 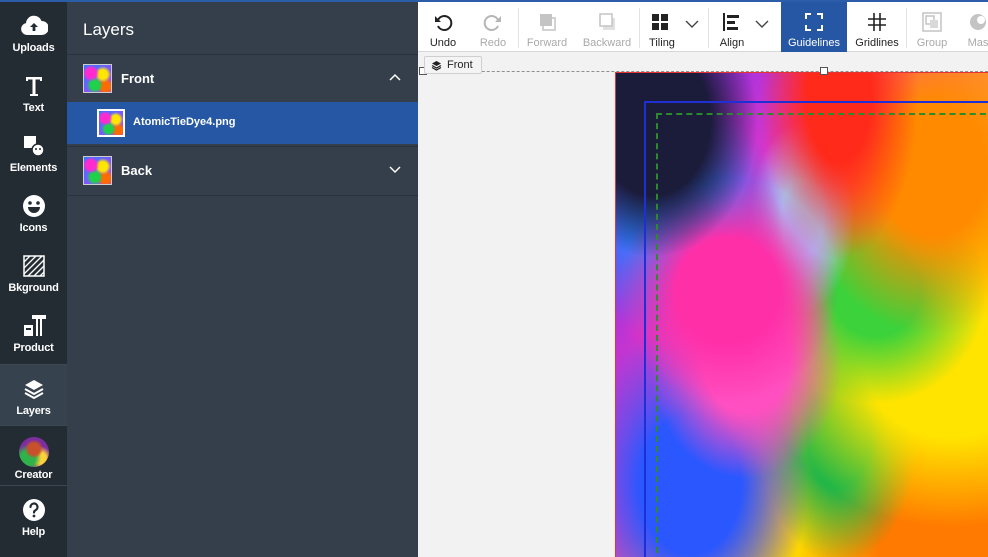 What do you see at coordinates (673, 22) in the screenshot?
I see `tiling-icon` at bounding box center [673, 22].